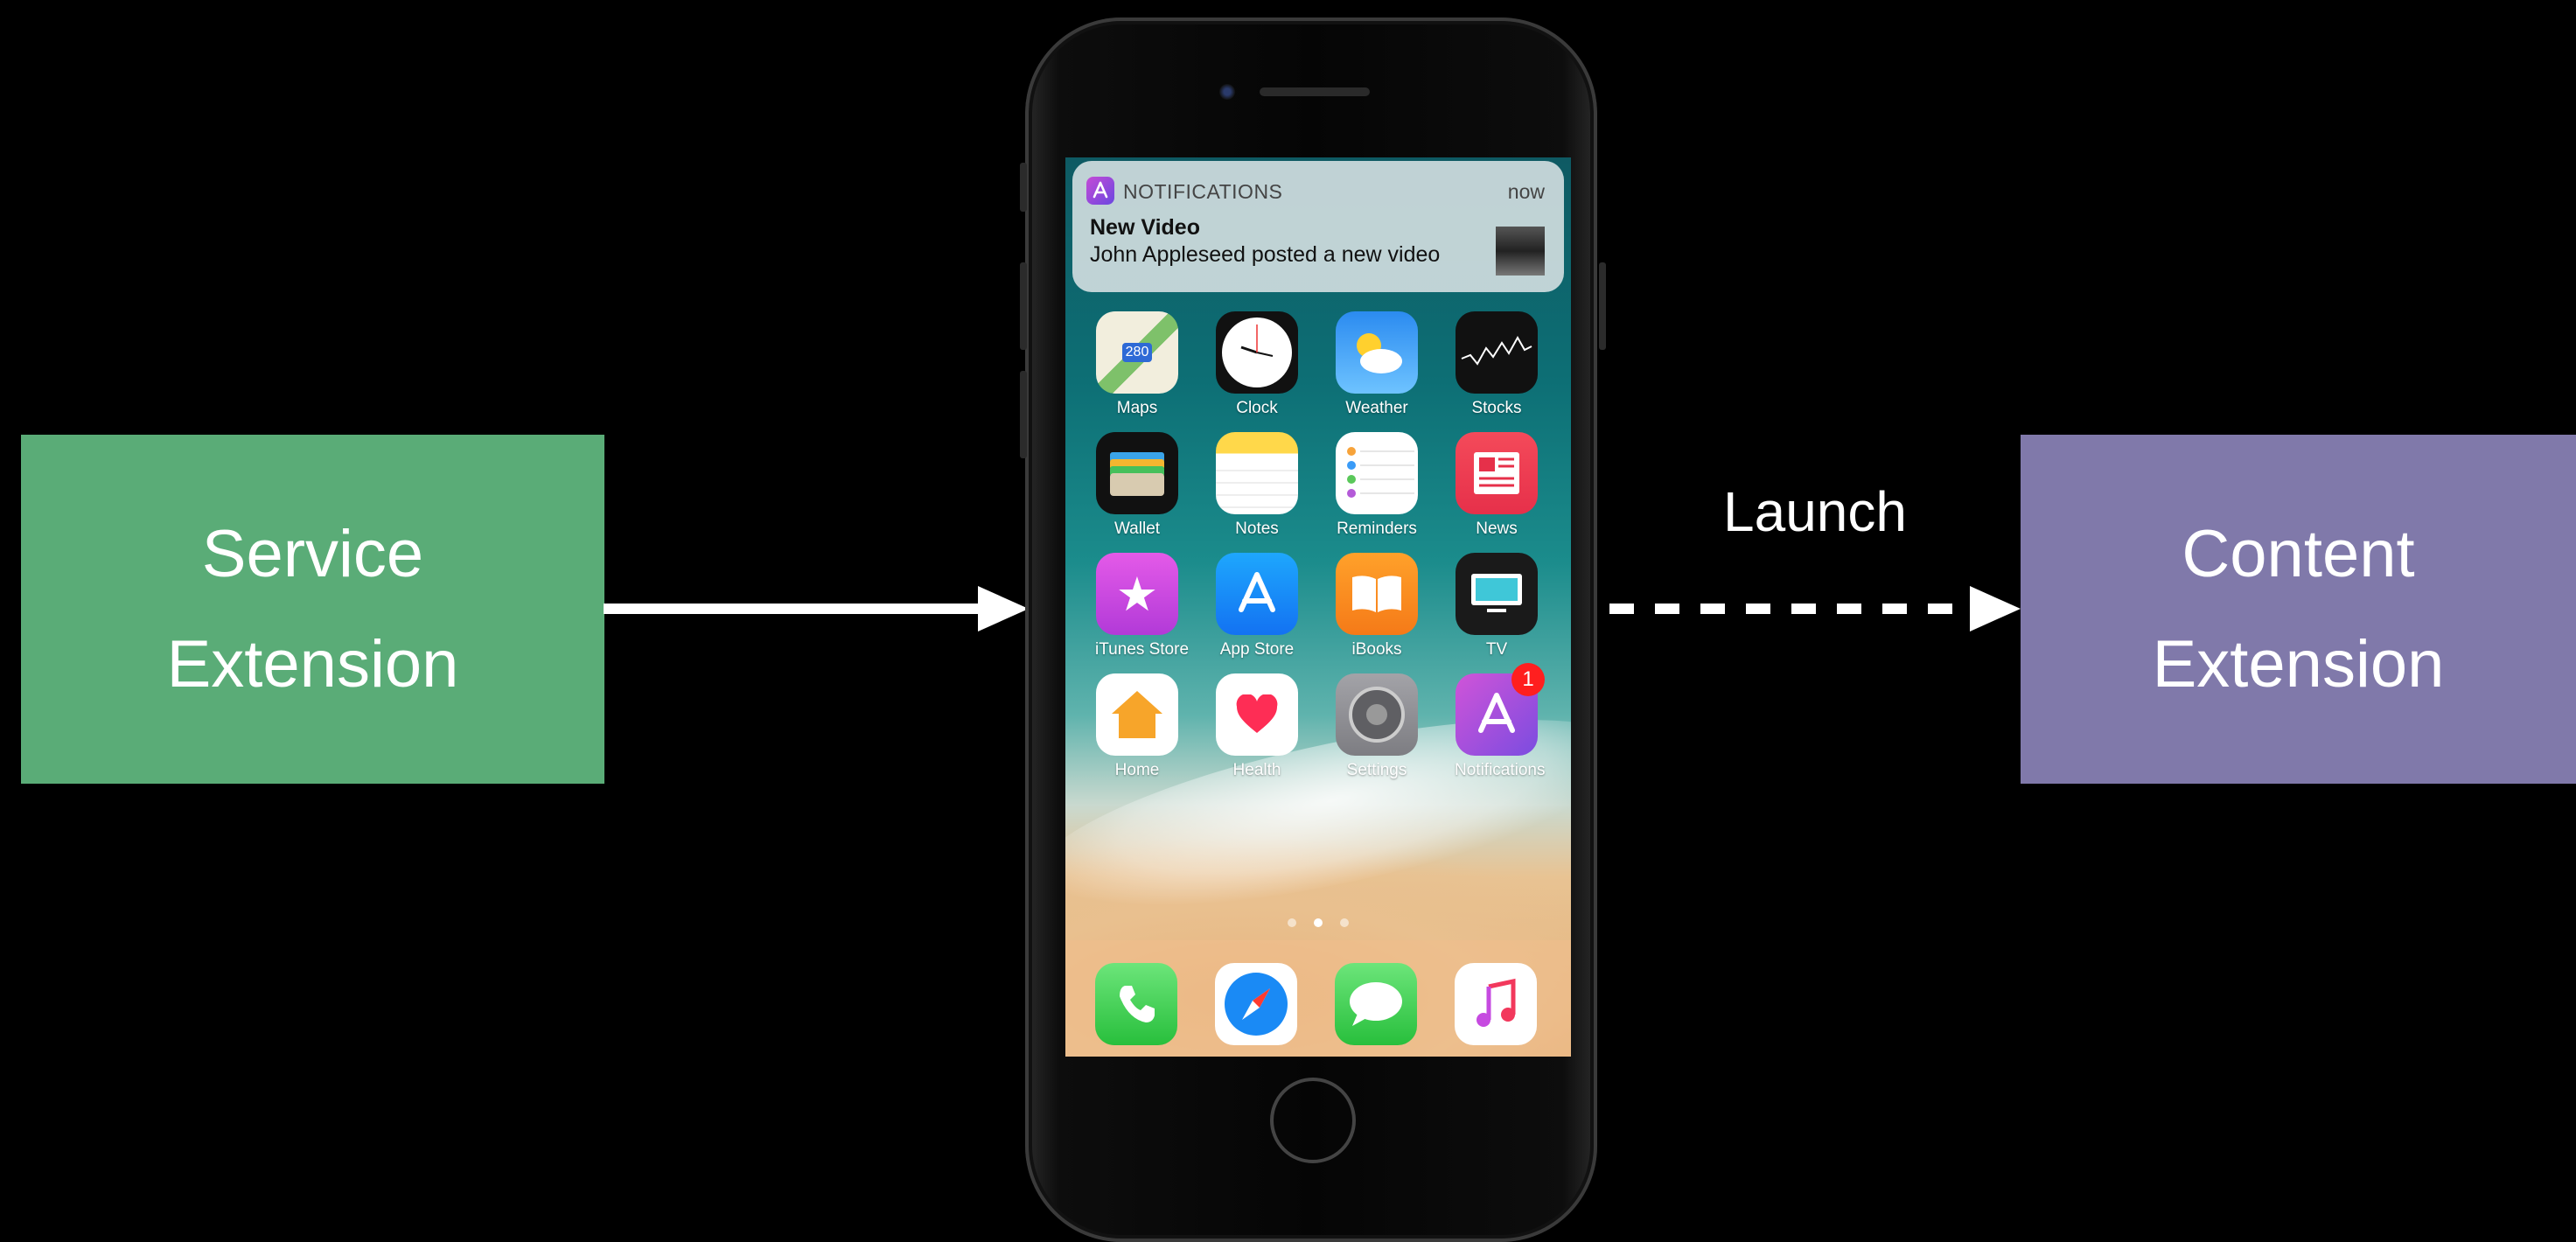 Image resolution: width=2576 pixels, height=1242 pixels. I want to click on tv-icon, so click(1497, 594).